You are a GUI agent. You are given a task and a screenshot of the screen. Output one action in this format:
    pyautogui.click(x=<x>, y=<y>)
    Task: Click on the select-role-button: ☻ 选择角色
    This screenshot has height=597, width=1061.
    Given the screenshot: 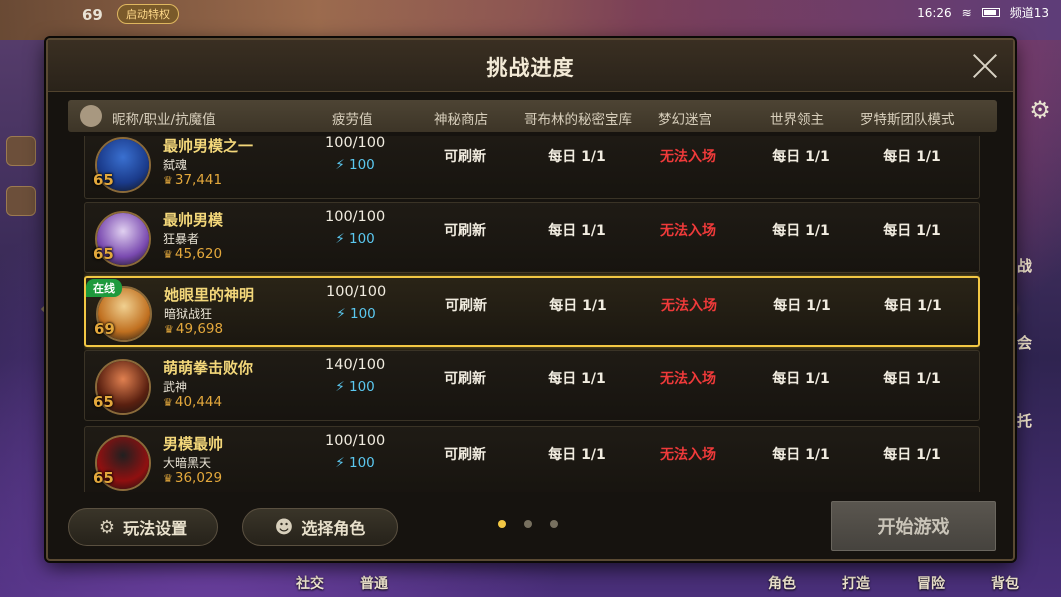 What is the action you would take?
    pyautogui.click(x=320, y=527)
    